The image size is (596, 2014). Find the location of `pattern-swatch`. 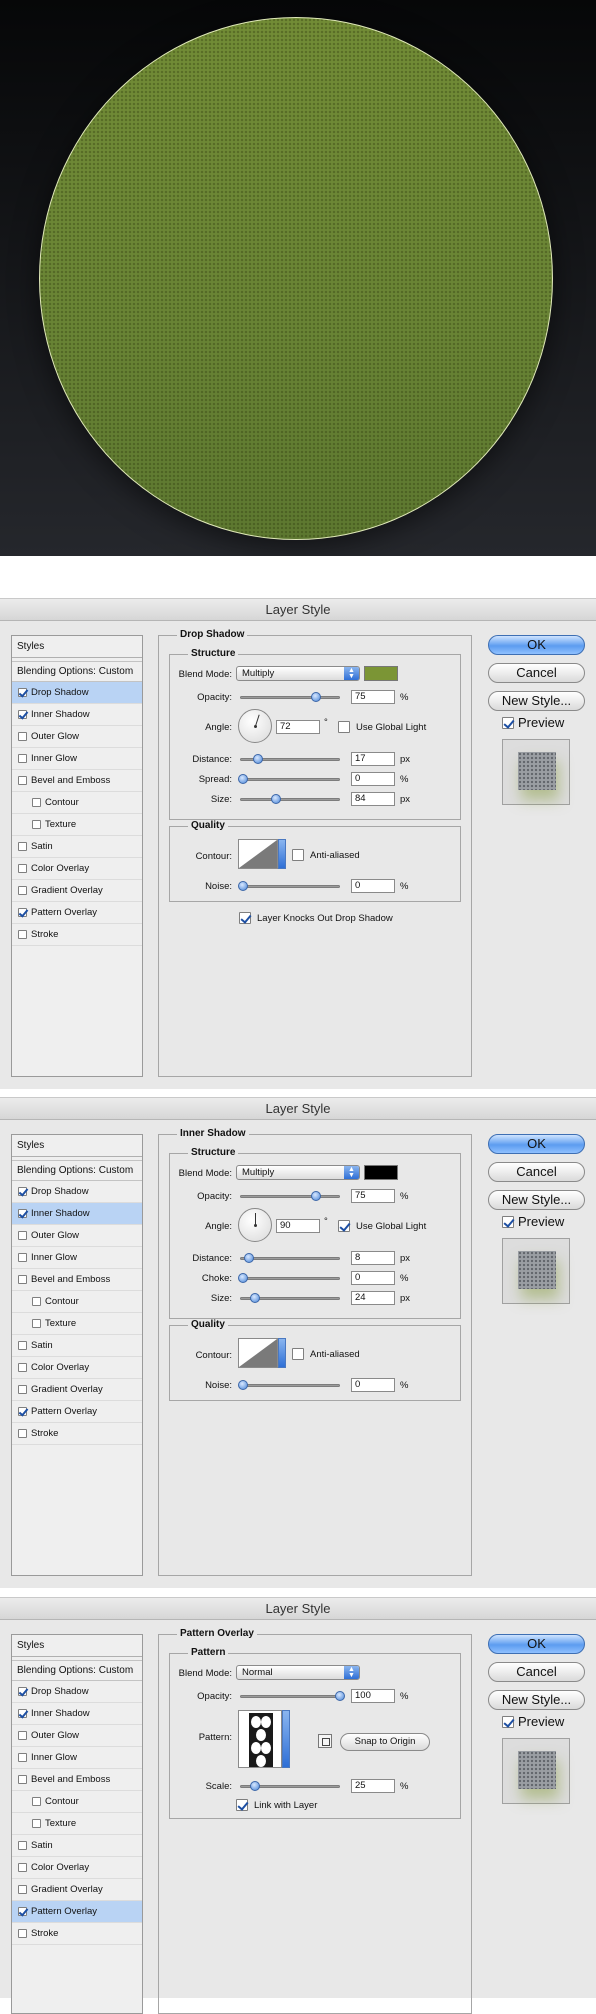

pattern-swatch is located at coordinates (260, 1739).